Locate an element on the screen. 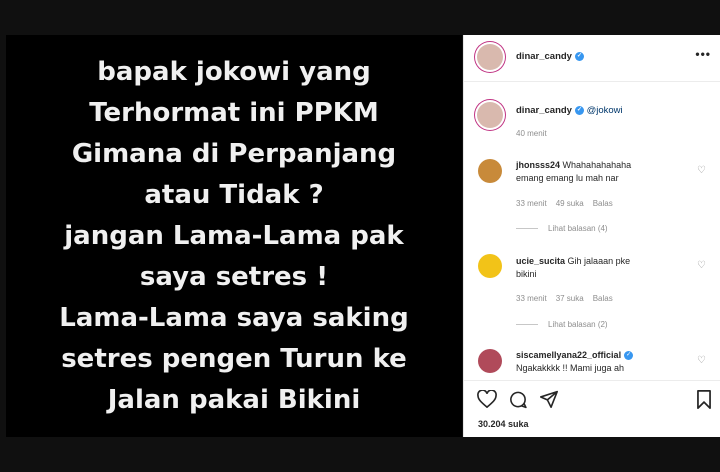 This screenshot has width=720, height=472. comment-username: ucie_sucita is located at coordinates (540, 261).